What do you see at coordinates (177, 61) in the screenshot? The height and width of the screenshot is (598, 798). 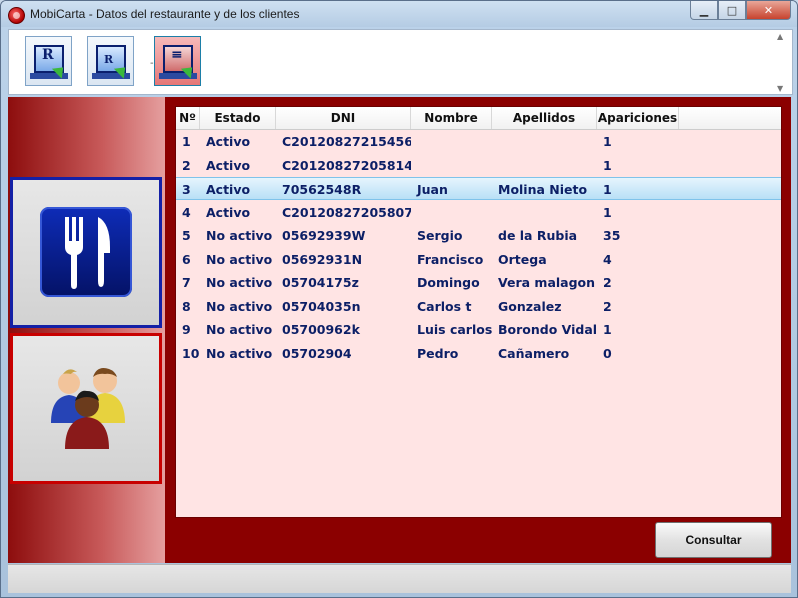 I see `toolbar-button-clients-db: ≡` at bounding box center [177, 61].